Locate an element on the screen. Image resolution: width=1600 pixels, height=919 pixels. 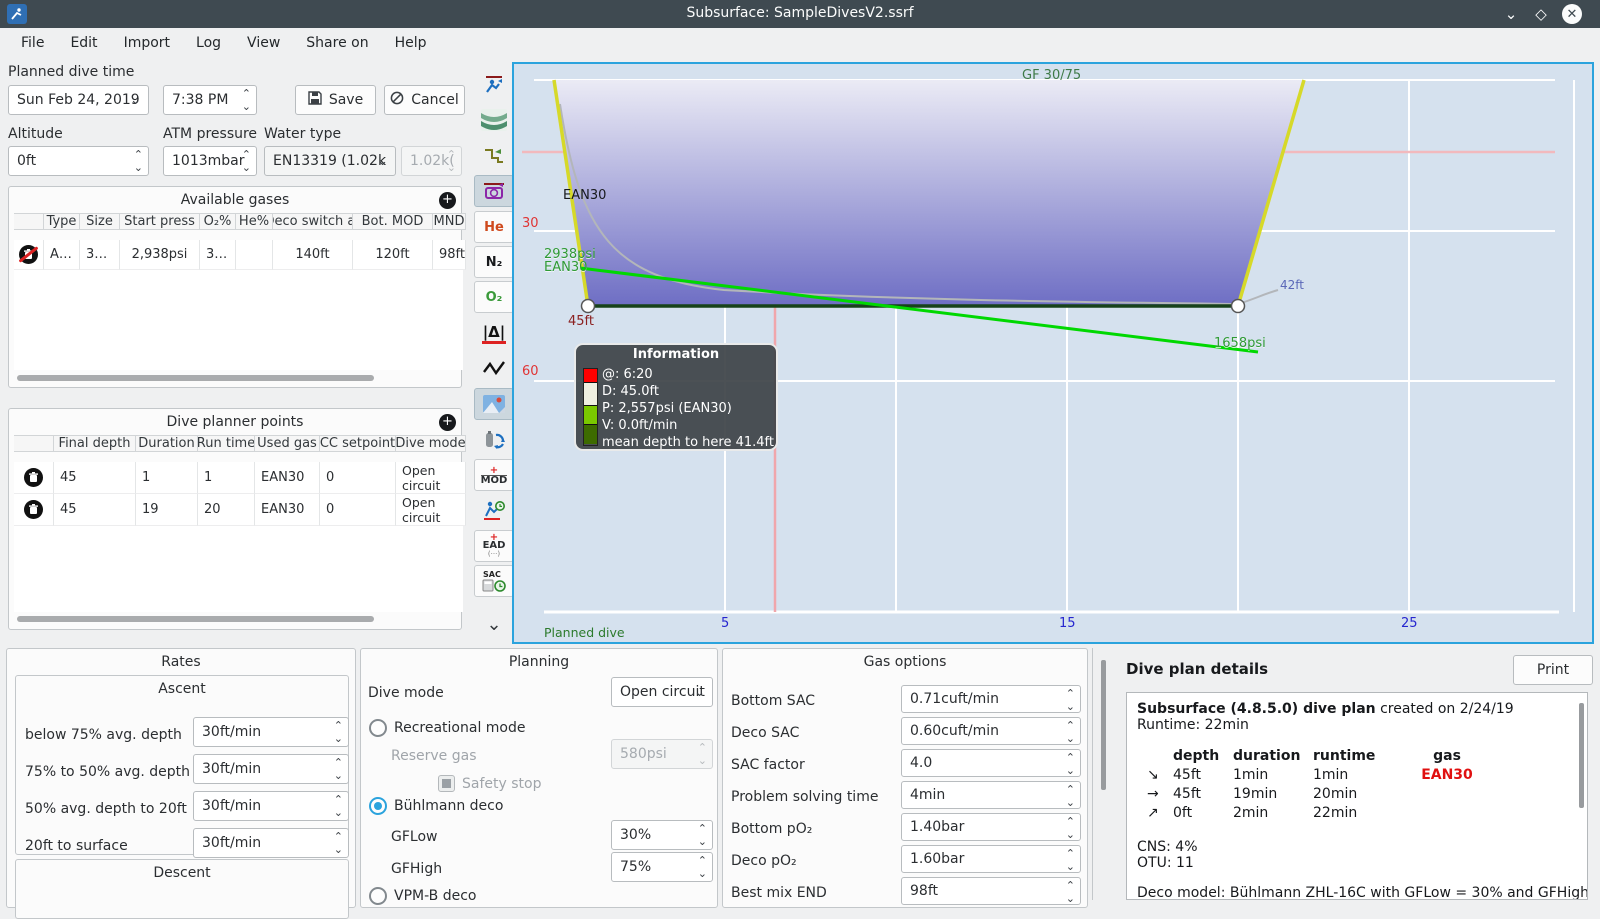
gases-col-type: Type is located at coordinates (62, 221).